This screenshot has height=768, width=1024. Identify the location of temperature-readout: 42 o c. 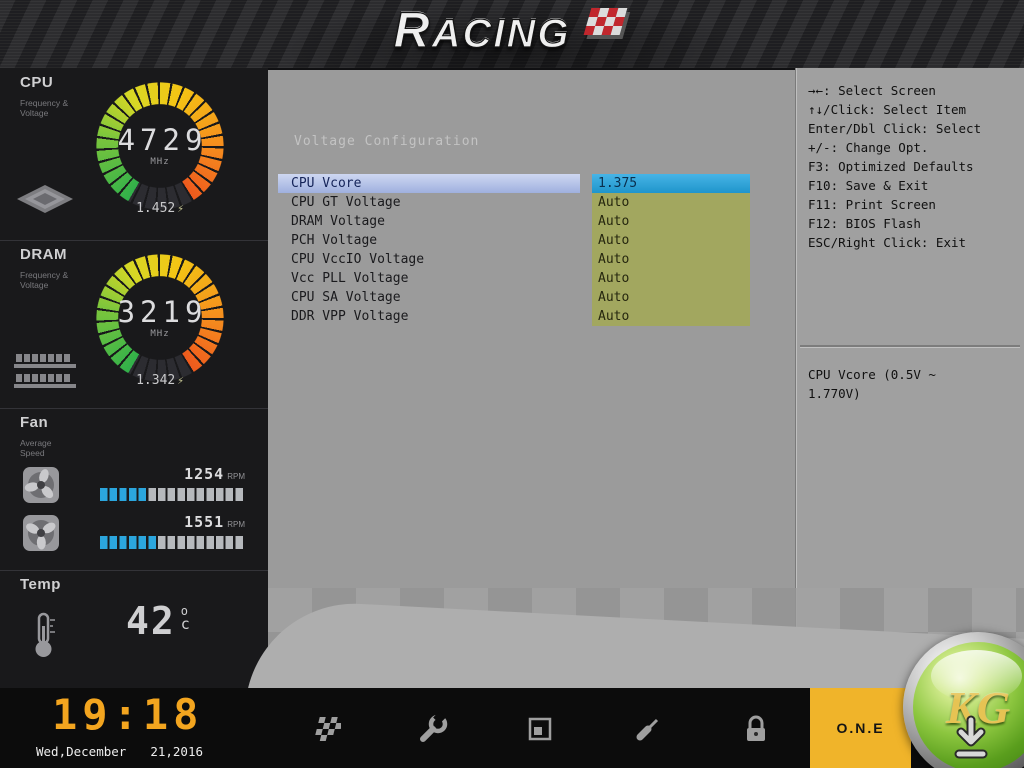
(158, 621).